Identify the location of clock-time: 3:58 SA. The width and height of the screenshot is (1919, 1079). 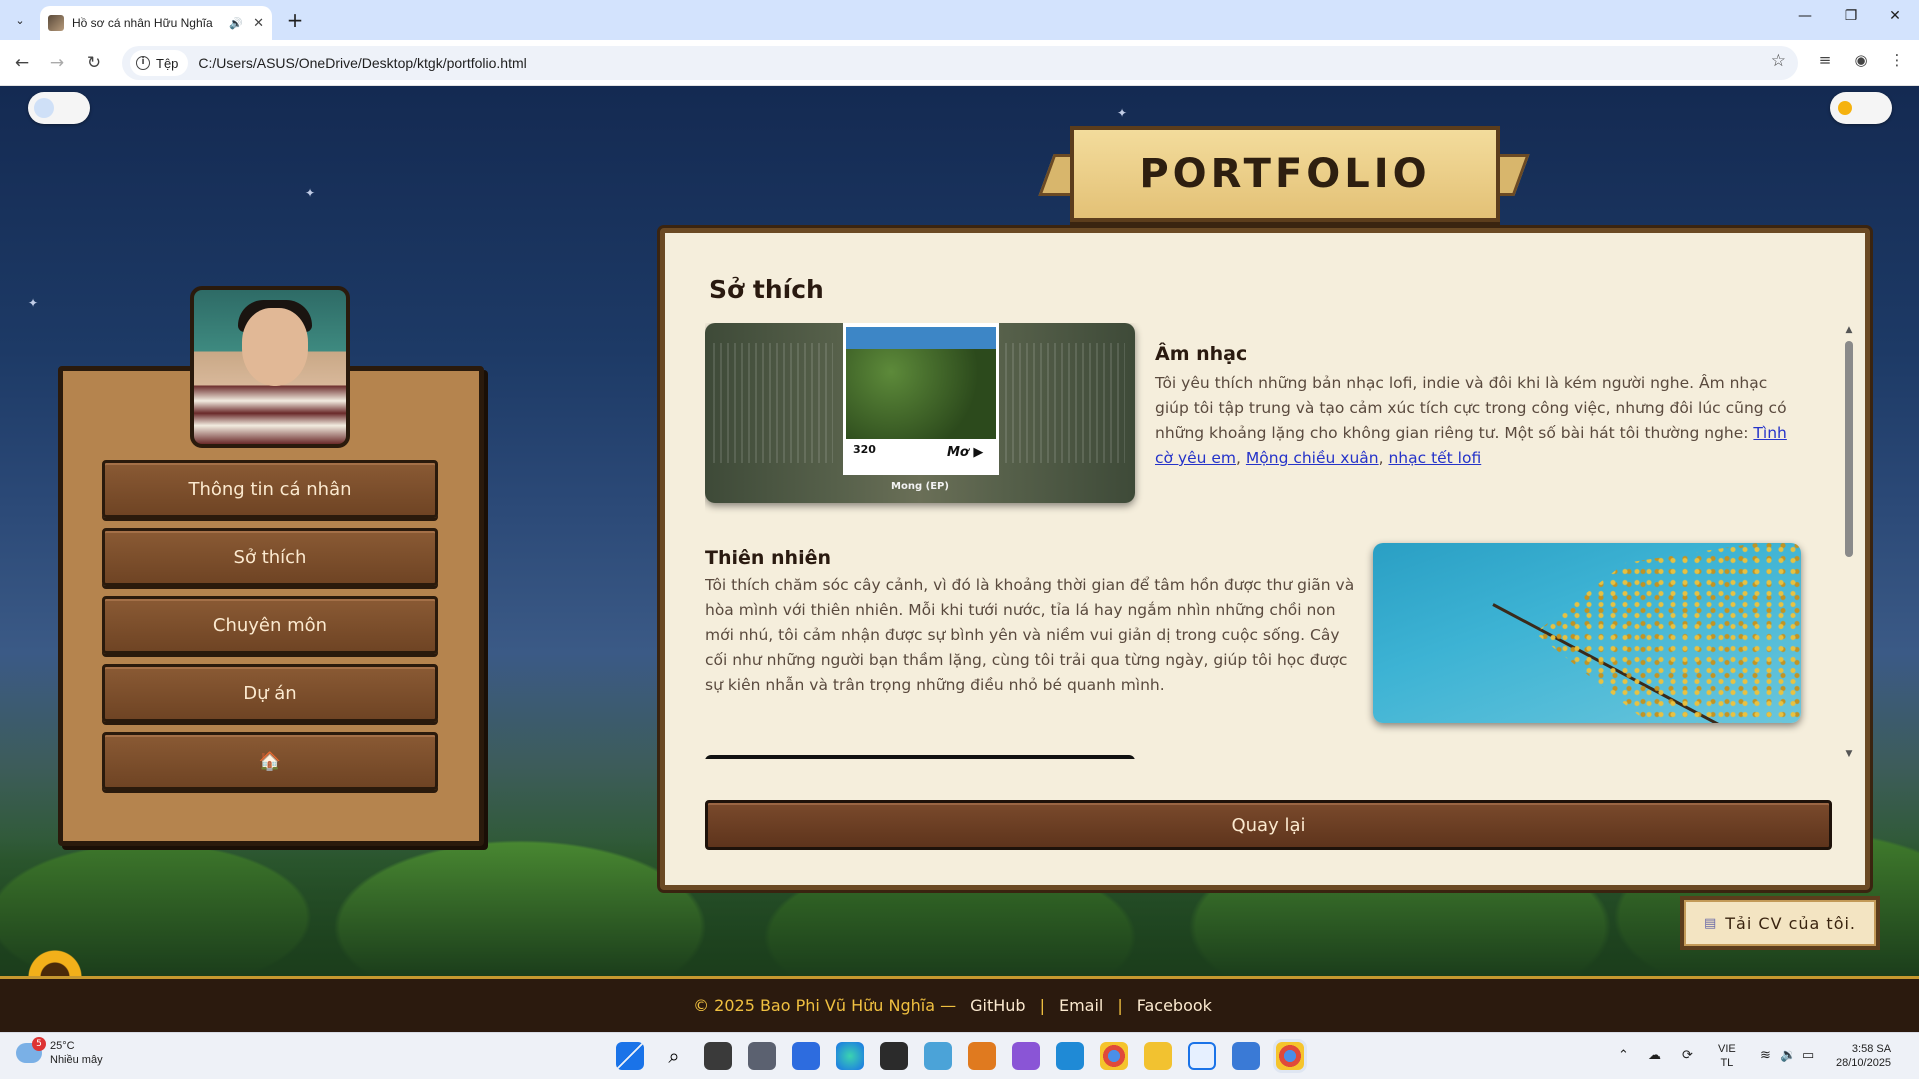
(1871, 1049).